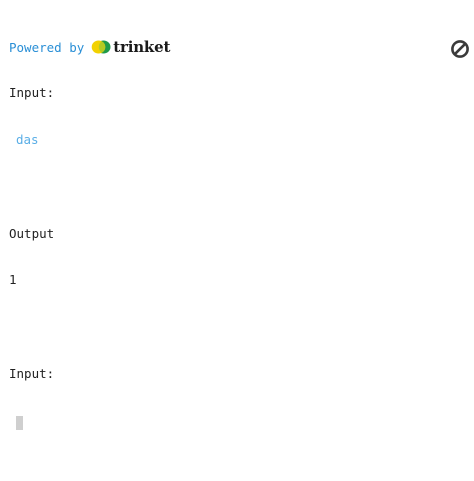 The image size is (474, 481). I want to click on console-output: Input: das Output 1 Input:, so click(31, 250).